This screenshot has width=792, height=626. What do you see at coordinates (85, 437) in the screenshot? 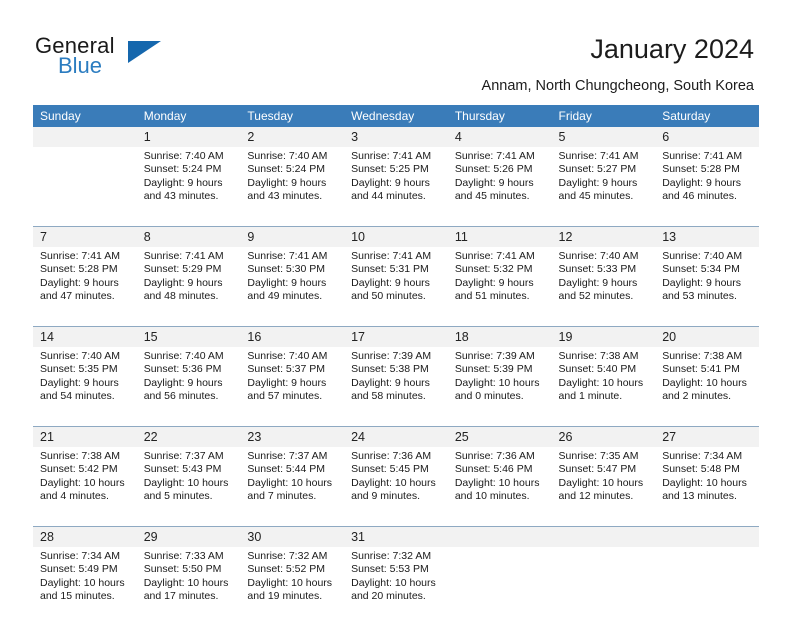
I see `day-number: 21` at bounding box center [85, 437].